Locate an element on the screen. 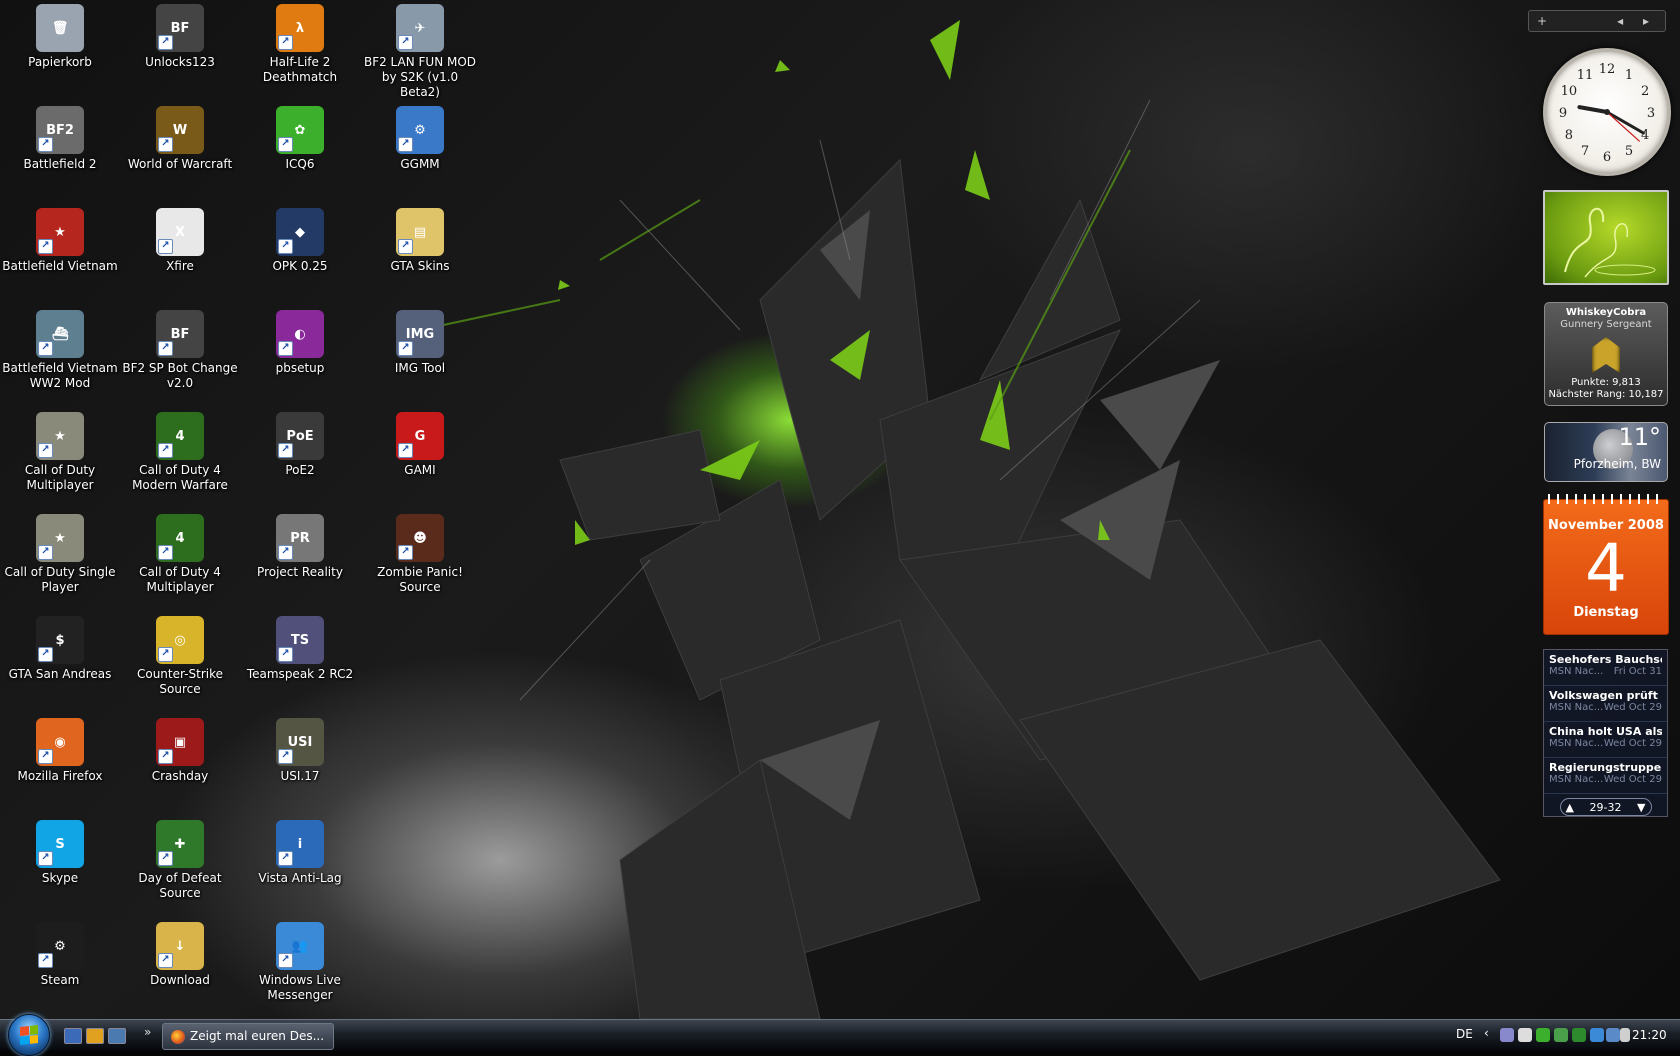  desktop-icon: PoE ↗ PoE2 is located at coordinates (300, 444).